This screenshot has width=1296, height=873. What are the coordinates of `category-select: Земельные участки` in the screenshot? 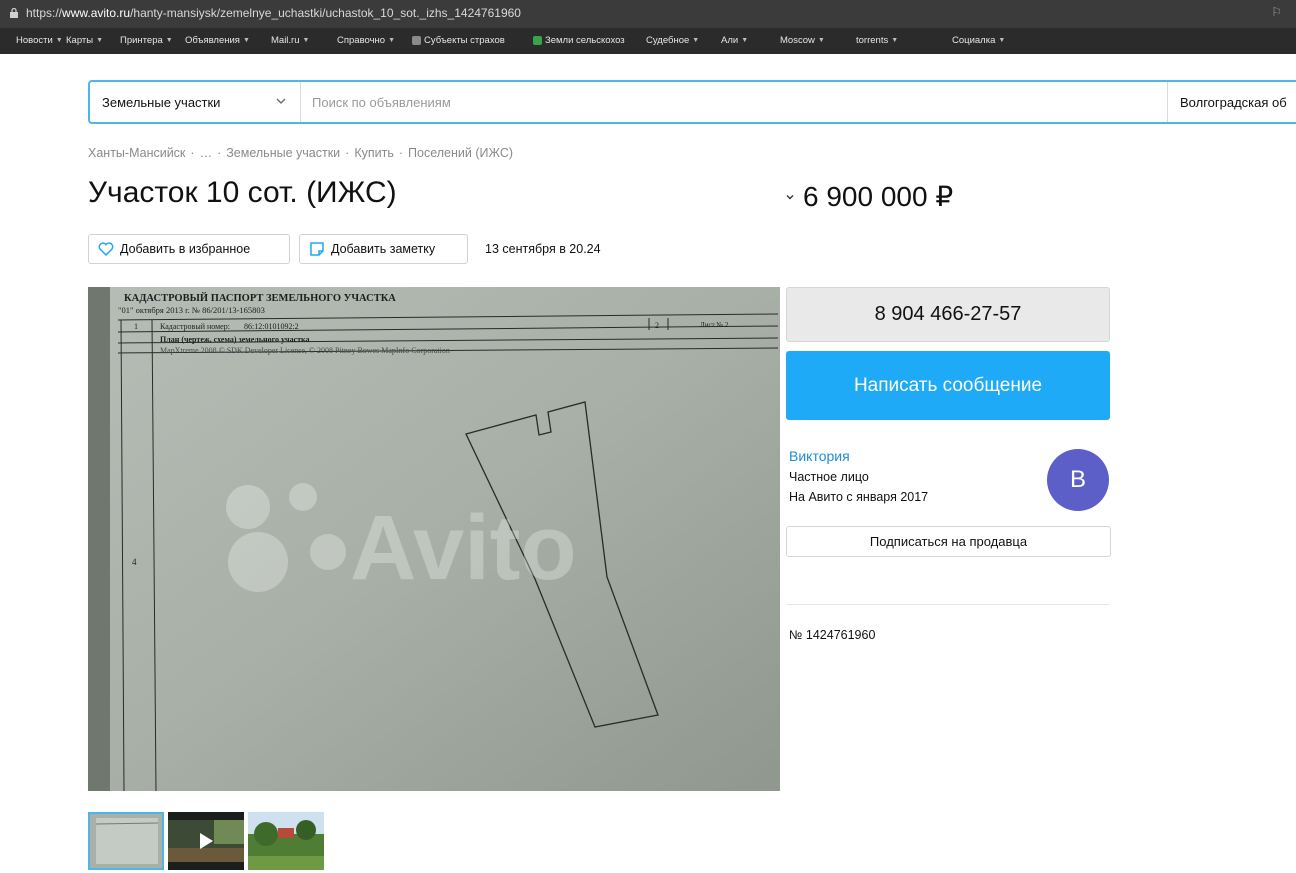 It's located at (195, 102).